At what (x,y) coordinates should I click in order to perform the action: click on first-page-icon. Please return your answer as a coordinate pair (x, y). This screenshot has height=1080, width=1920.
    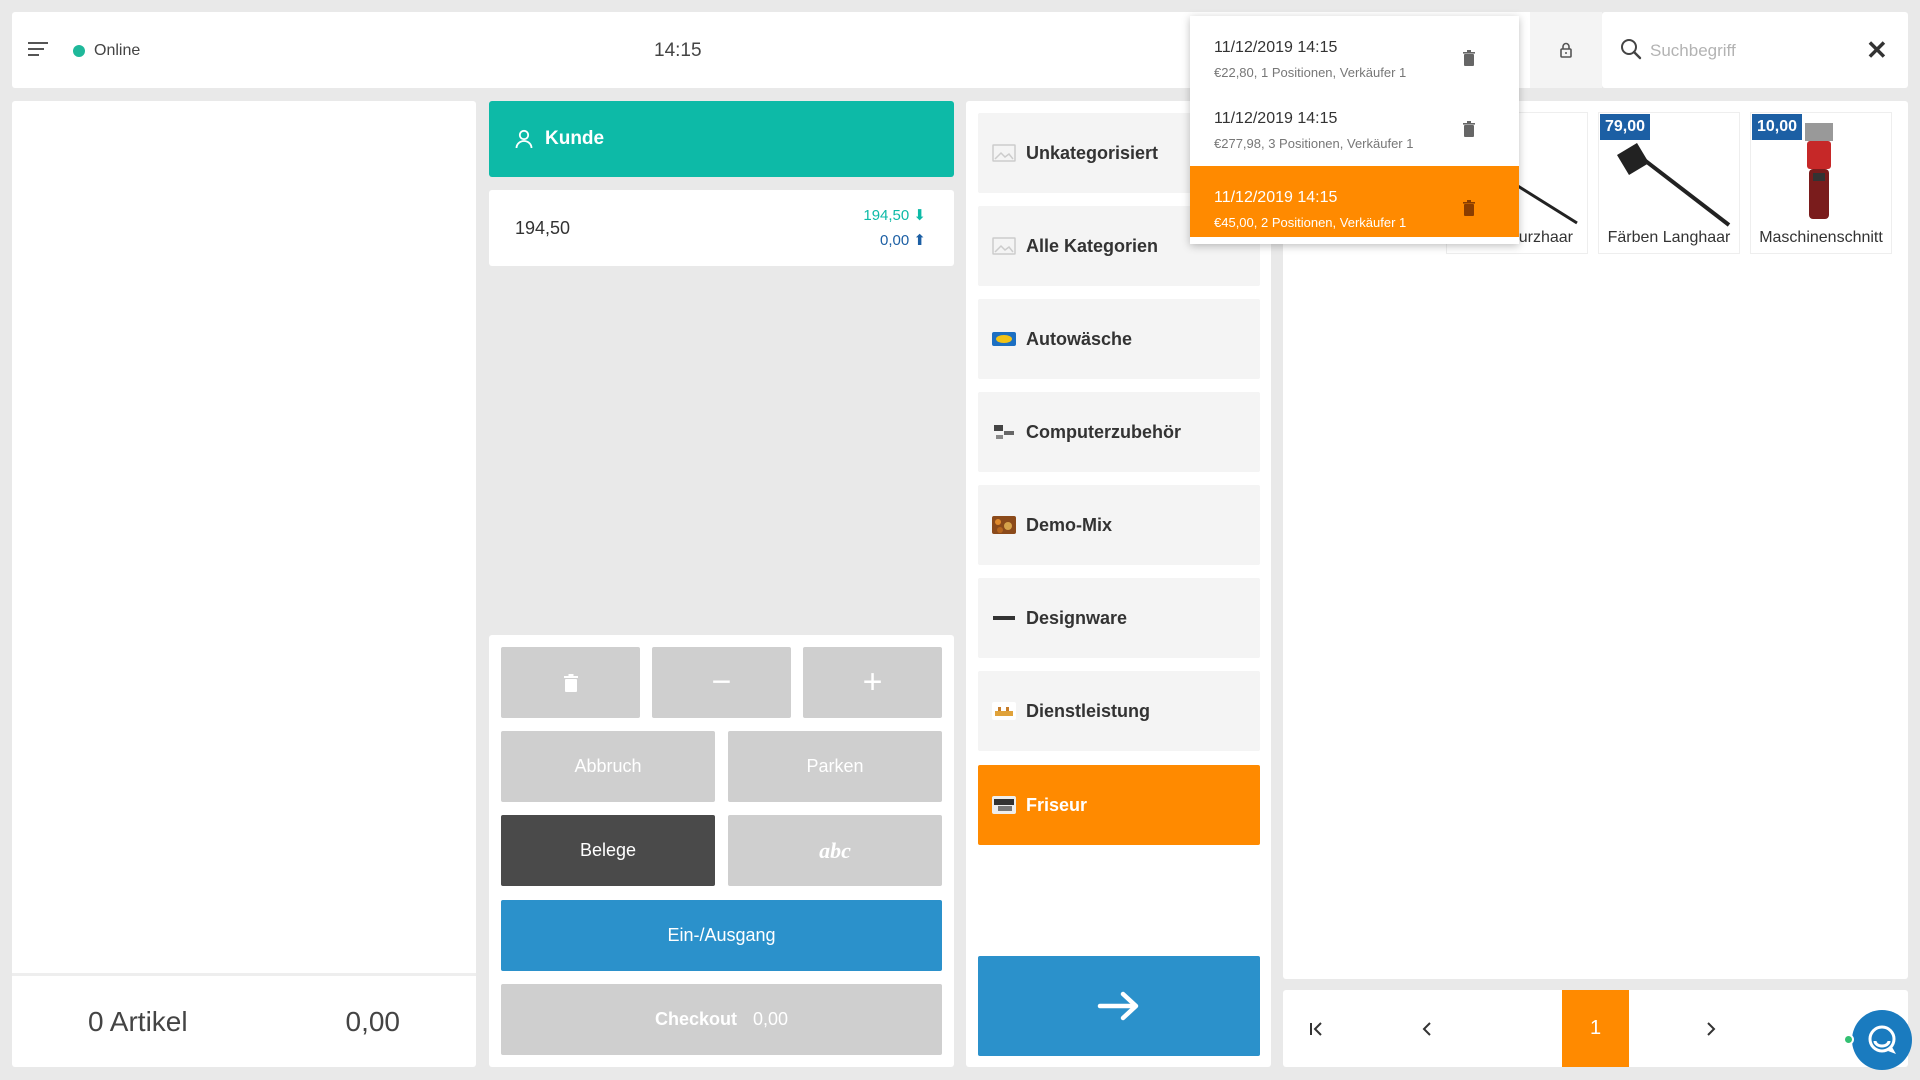
    Looking at the image, I should click on (1316, 1028).